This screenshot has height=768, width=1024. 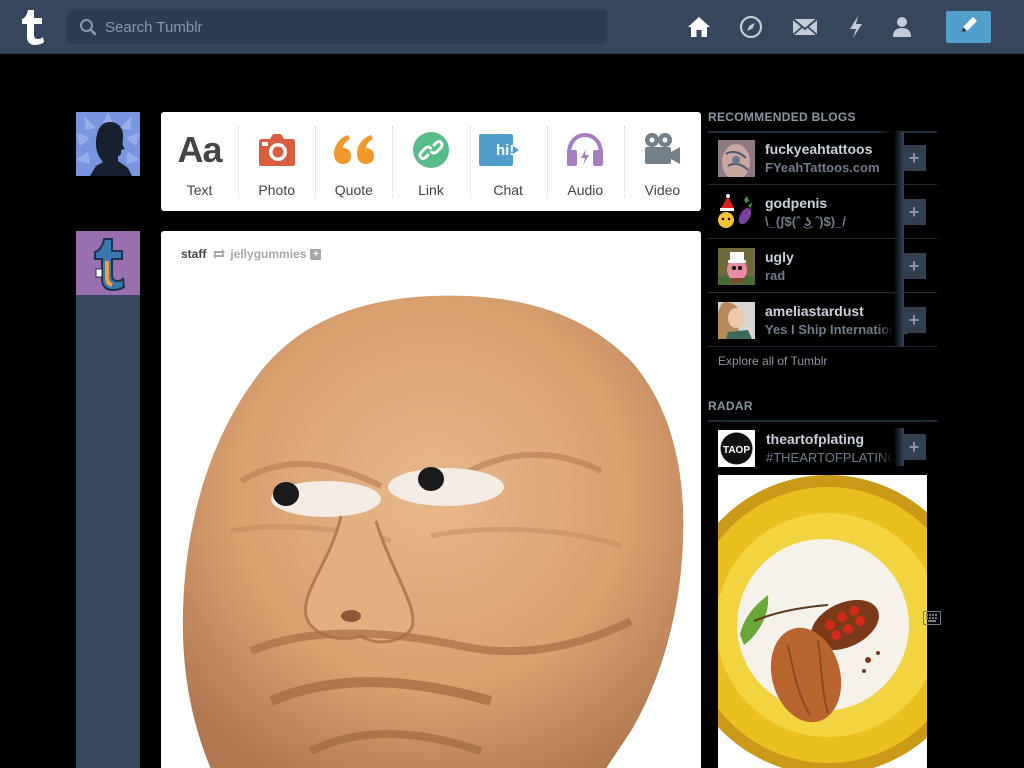 What do you see at coordinates (822, 410) in the screenshot?
I see `radar-title: RADAR` at bounding box center [822, 410].